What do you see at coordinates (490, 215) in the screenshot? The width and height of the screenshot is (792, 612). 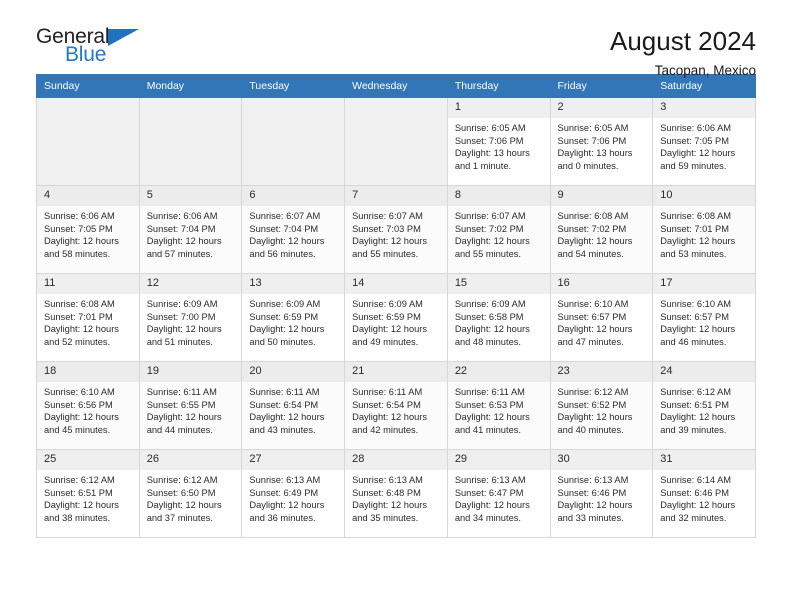 I see `sunrise-text: Sunrise: 6:07 AM` at bounding box center [490, 215].